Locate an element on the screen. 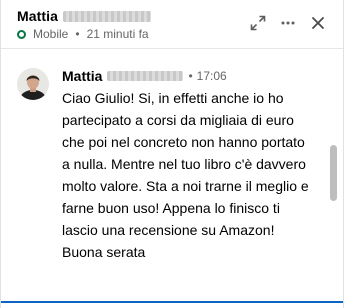  redacted-sender-surname is located at coordinates (145, 76).